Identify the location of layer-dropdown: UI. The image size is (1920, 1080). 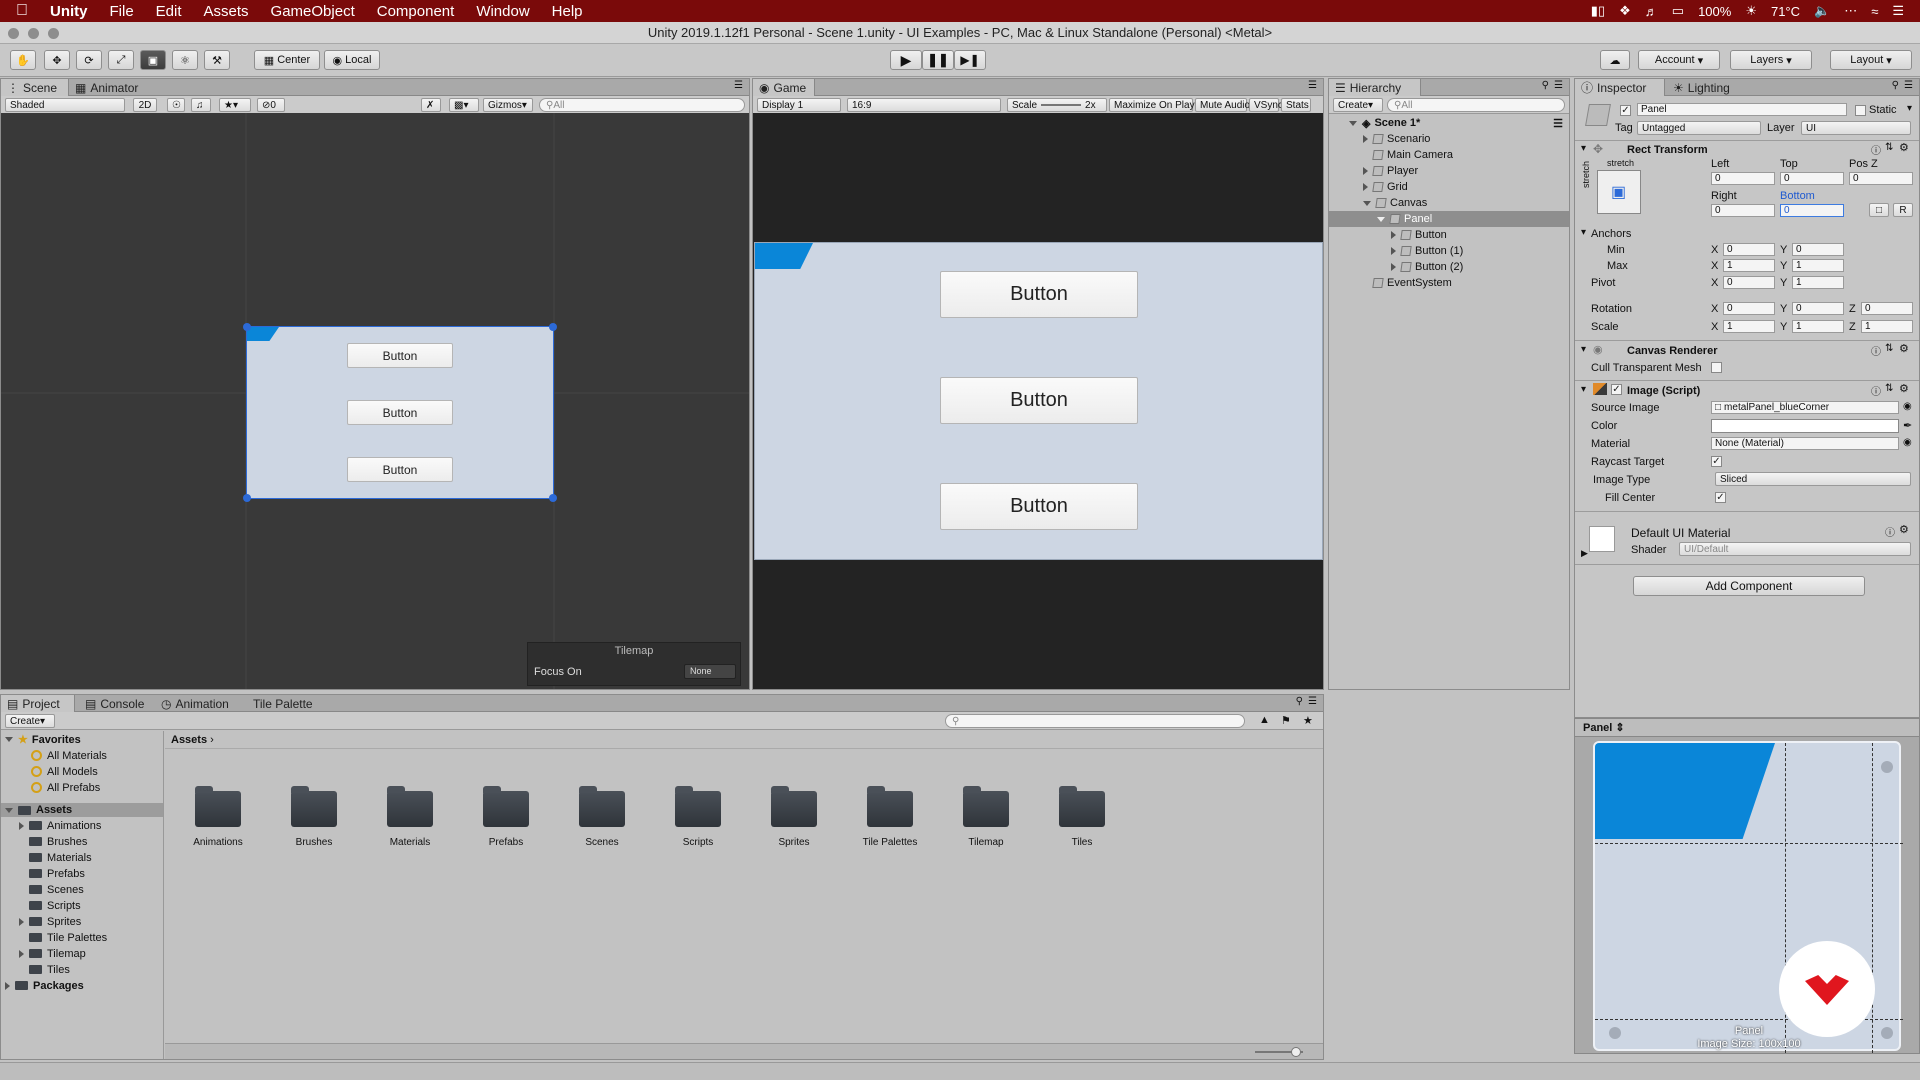
(1856, 128).